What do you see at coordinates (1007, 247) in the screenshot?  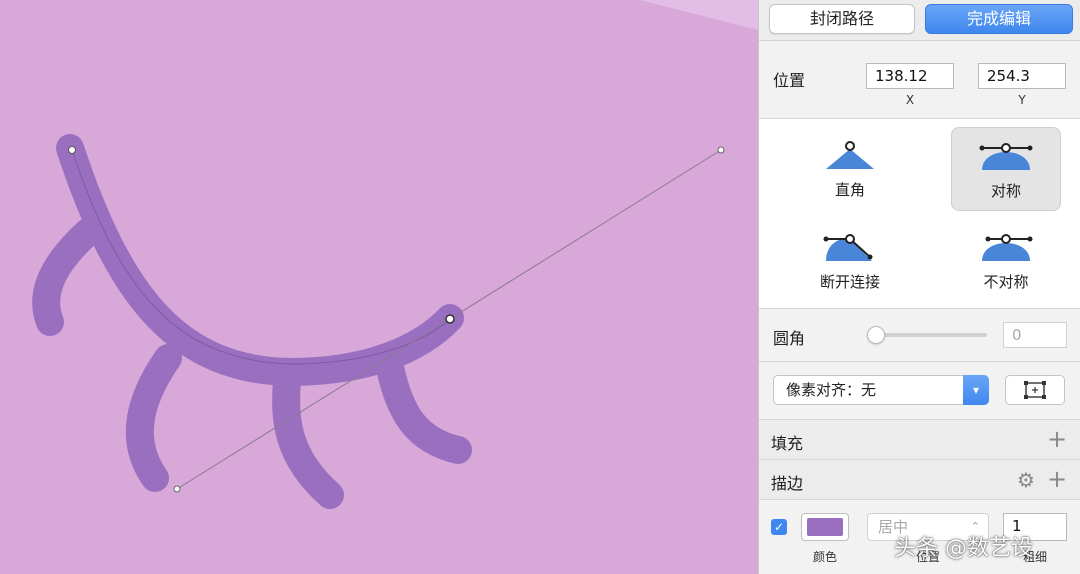 I see `asymmetric-node-icon` at bounding box center [1007, 247].